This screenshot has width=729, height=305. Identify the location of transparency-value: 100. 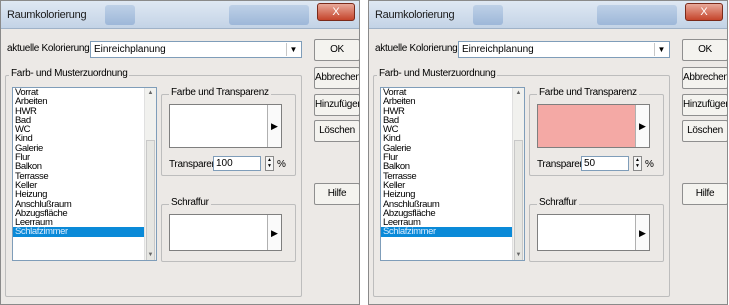
(224, 163).